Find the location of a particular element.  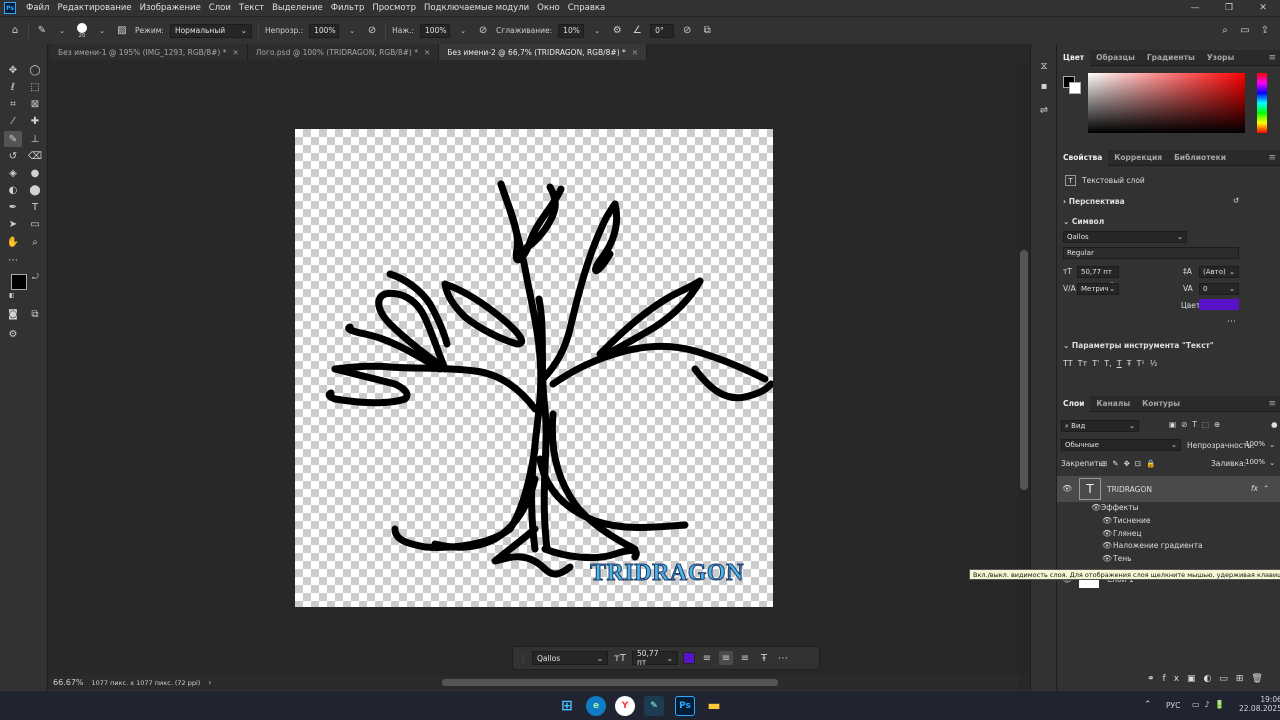

tab-color: Цвет is located at coordinates (1074, 57).